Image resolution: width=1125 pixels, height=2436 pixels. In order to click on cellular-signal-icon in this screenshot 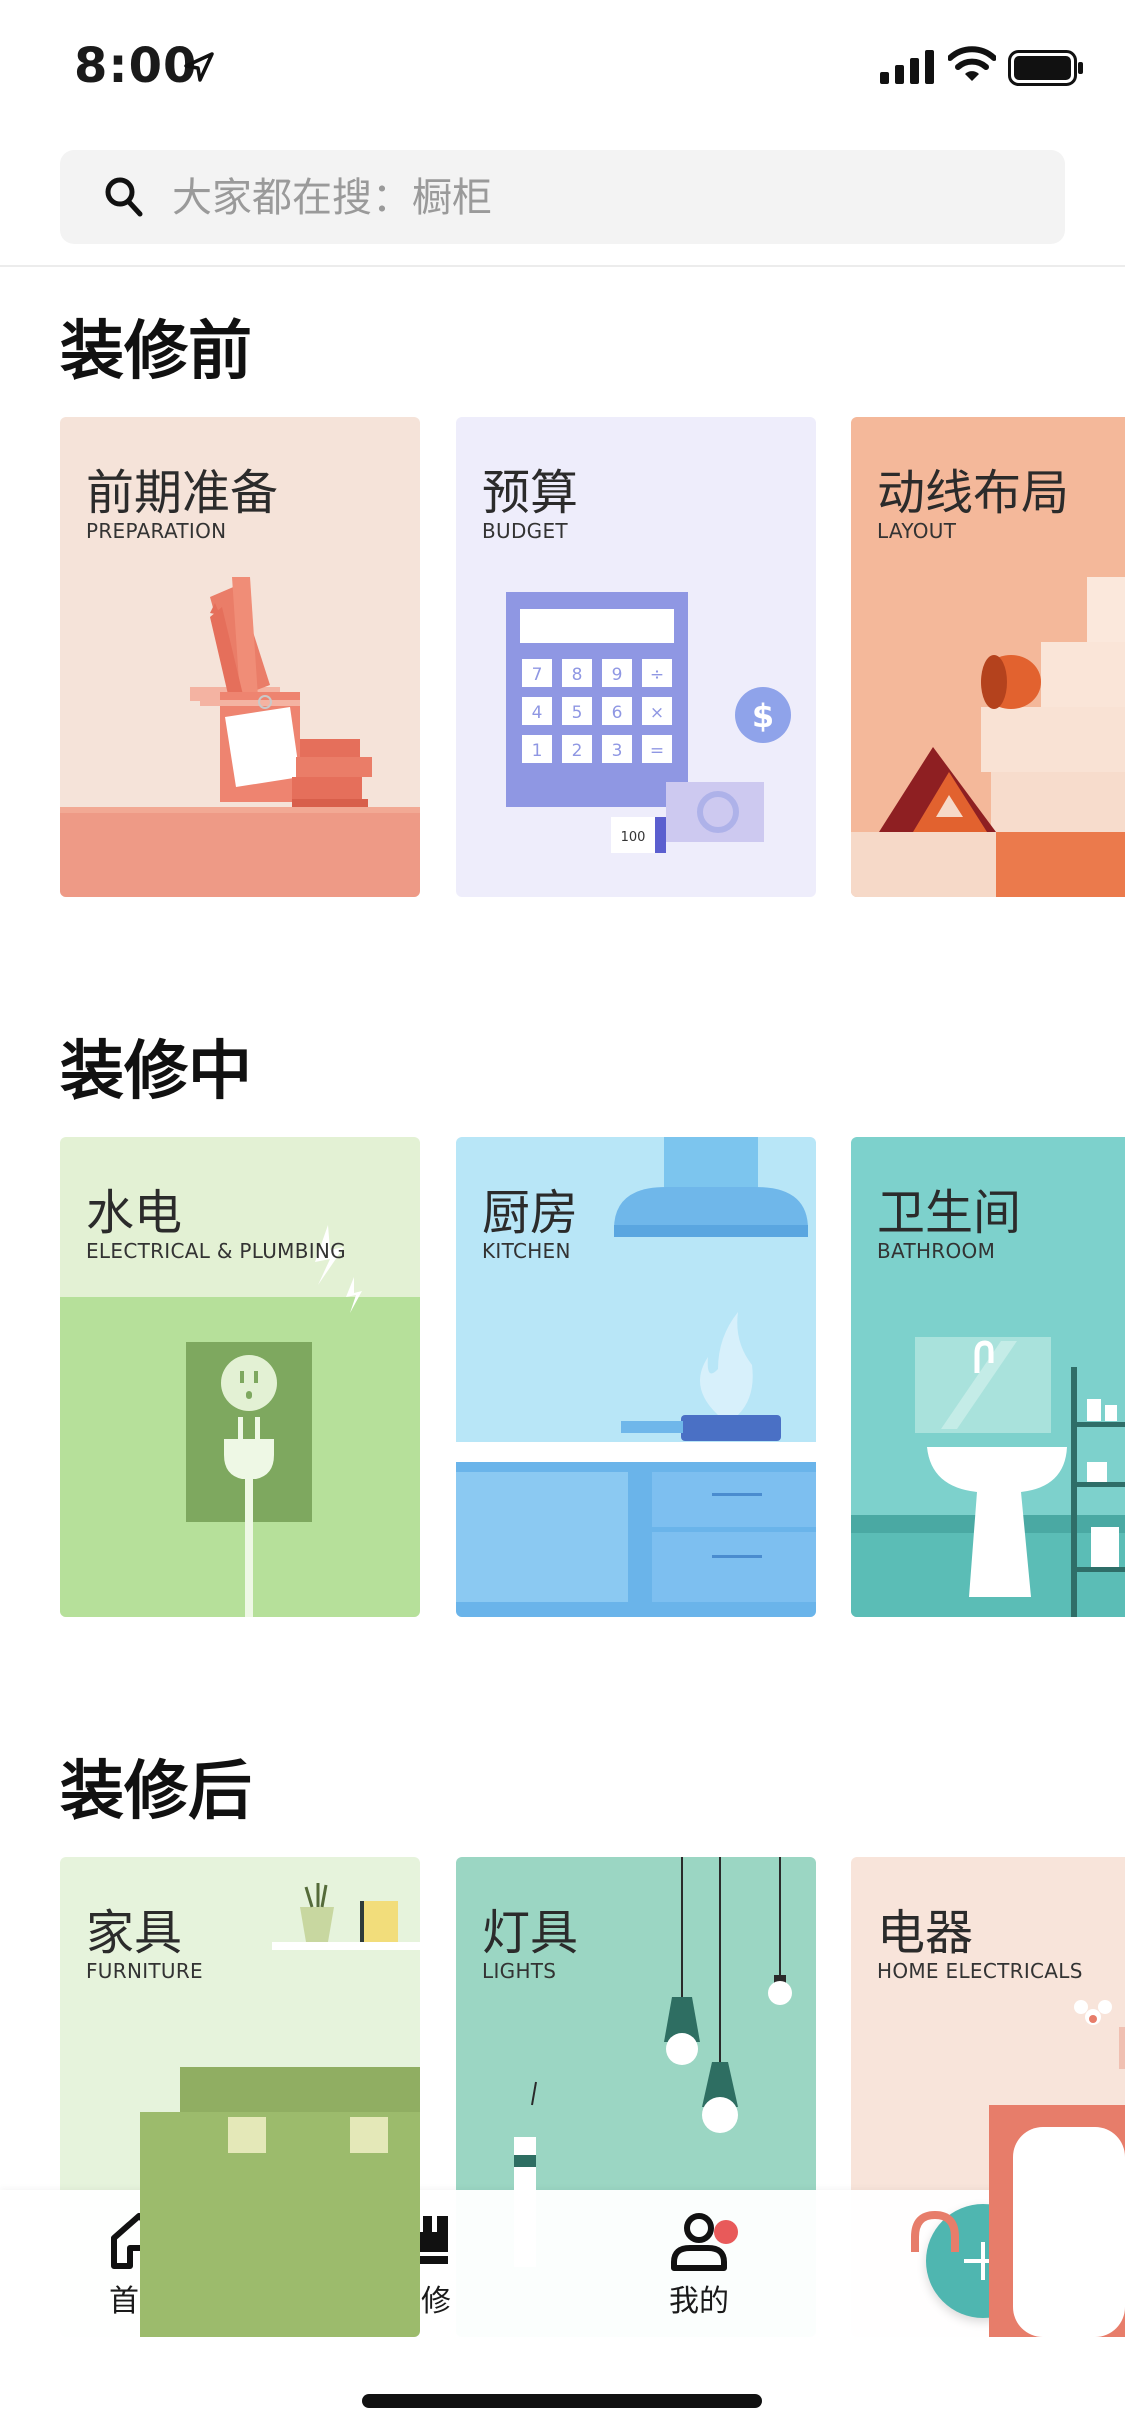, I will do `click(907, 67)`.